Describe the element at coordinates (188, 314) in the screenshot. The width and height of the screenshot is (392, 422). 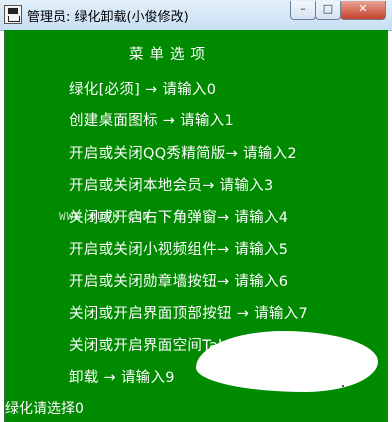
I see `menu-item-7: 关闭或开启界面顶部按钮 → 请输入7` at that location.